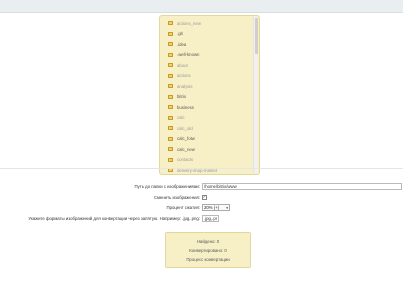 The height and width of the screenshot is (294, 403). What do you see at coordinates (176, 197) in the screenshot?
I see `replace-label: Сменить изображения:` at bounding box center [176, 197].